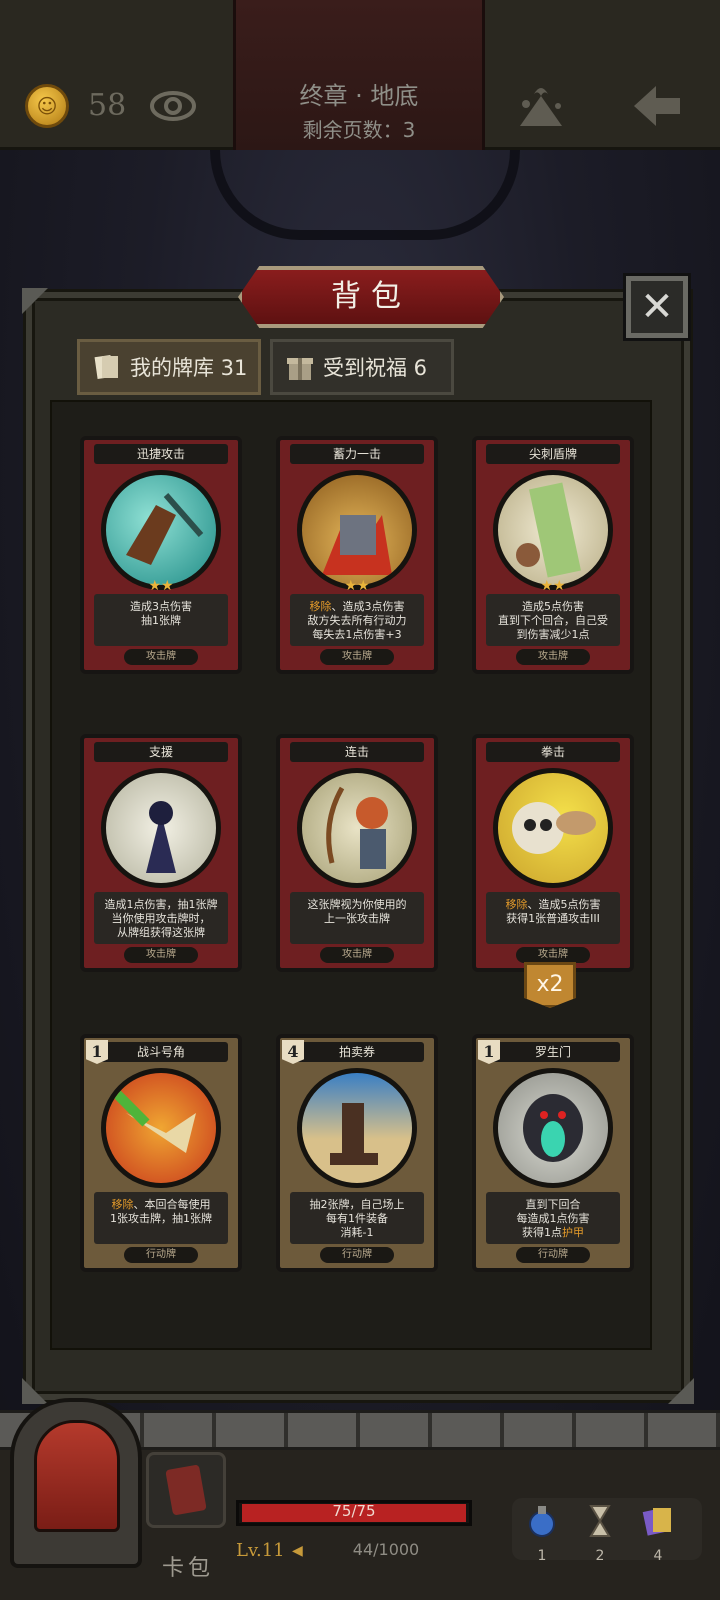  Describe the element at coordinates (541, 106) in the screenshot. I see `campfire-icon` at that location.